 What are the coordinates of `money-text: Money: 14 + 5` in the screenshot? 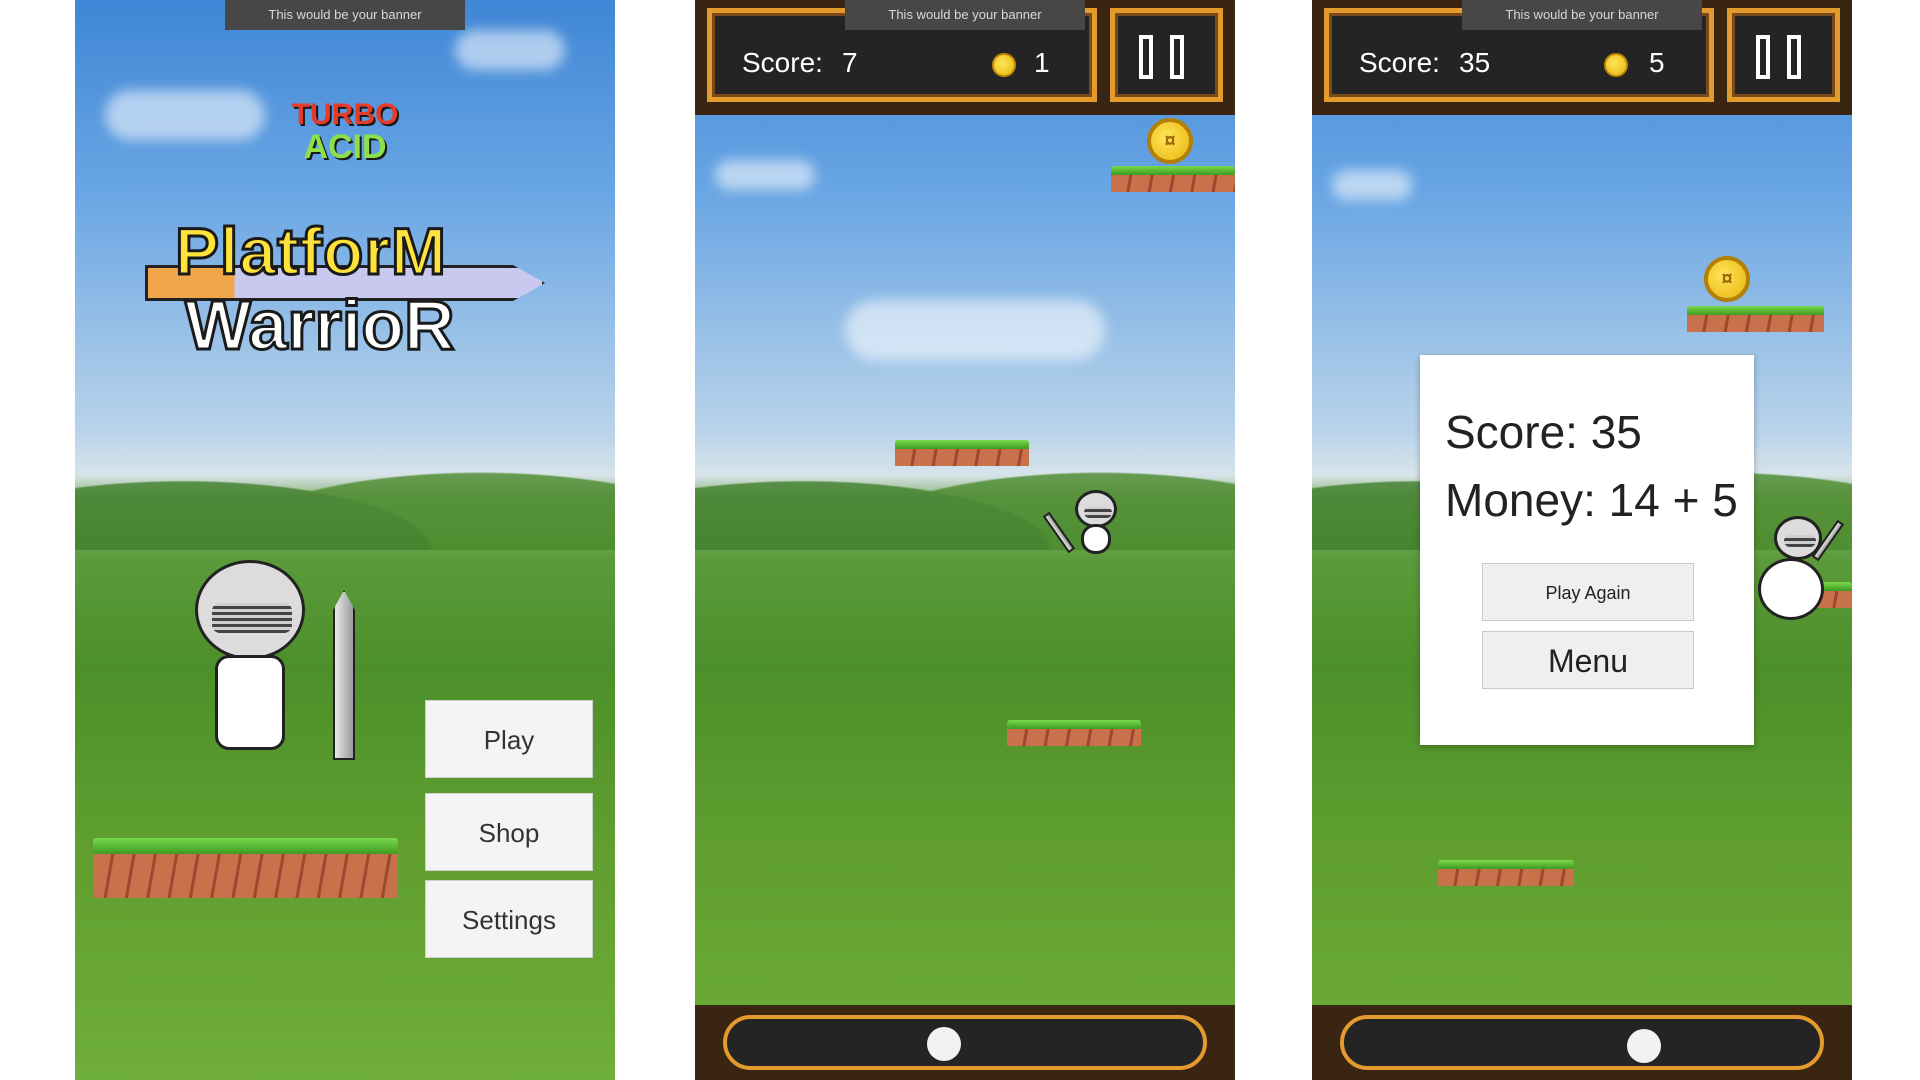 It's located at (1591, 500).